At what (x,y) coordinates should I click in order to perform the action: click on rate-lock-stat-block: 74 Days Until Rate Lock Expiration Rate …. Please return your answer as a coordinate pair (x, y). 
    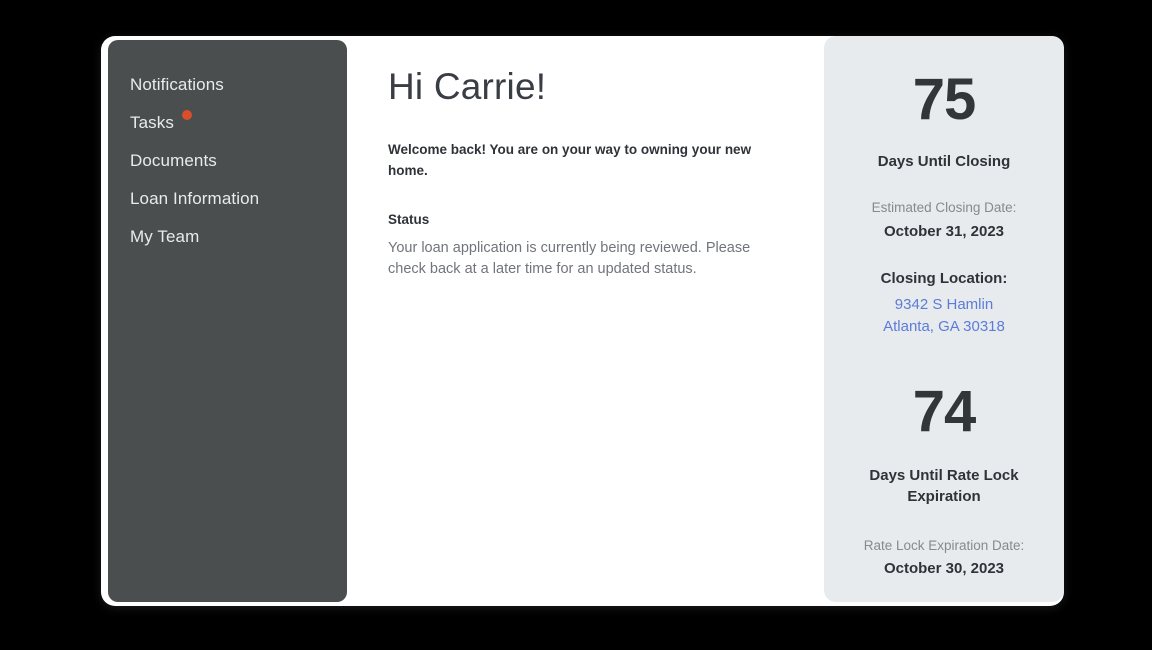
    Looking at the image, I should click on (944, 459).